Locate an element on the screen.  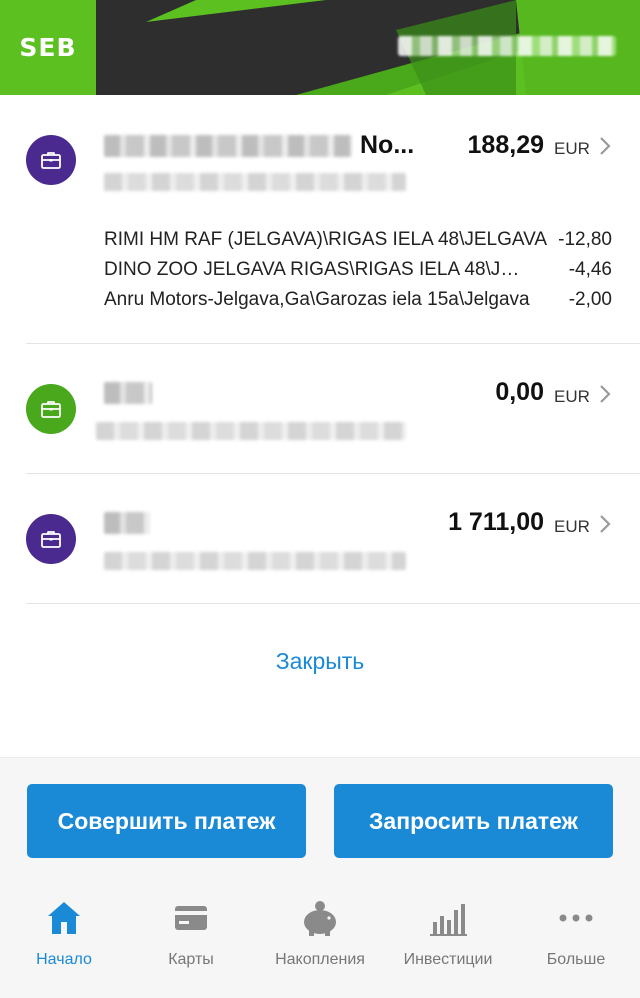
nav-item-more: Больше is located at coordinates (576, 938).